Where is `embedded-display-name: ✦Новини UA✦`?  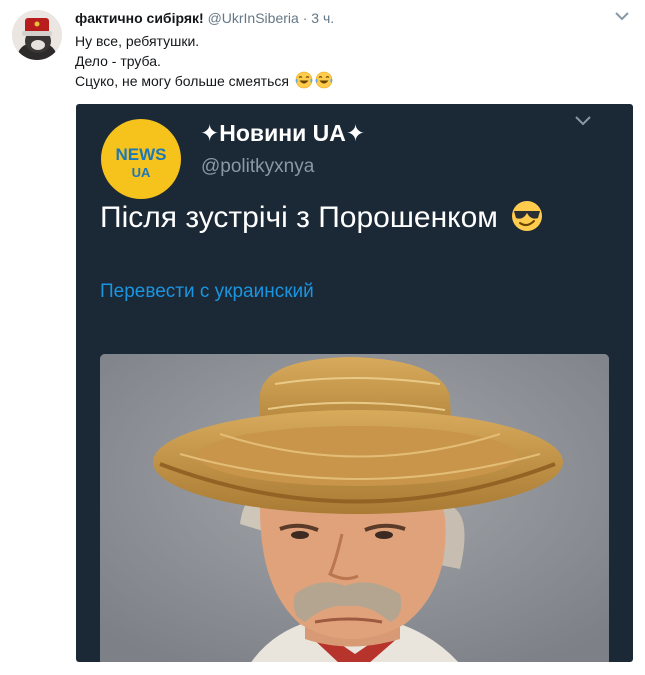 embedded-display-name: ✦Новини UA✦ is located at coordinates (283, 133).